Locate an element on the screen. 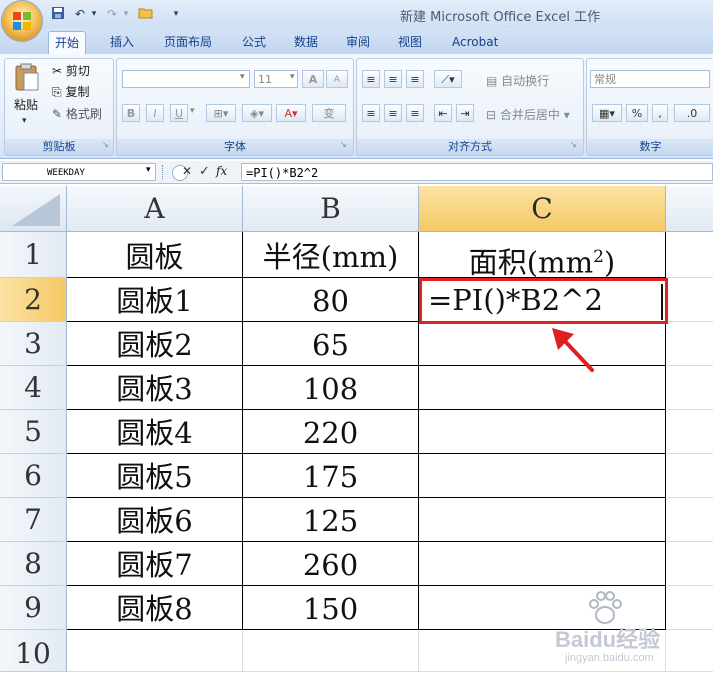 Image resolution: width=713 pixels, height=678 pixels. clipboard-launcher-icon: ↘ is located at coordinates (105, 144).